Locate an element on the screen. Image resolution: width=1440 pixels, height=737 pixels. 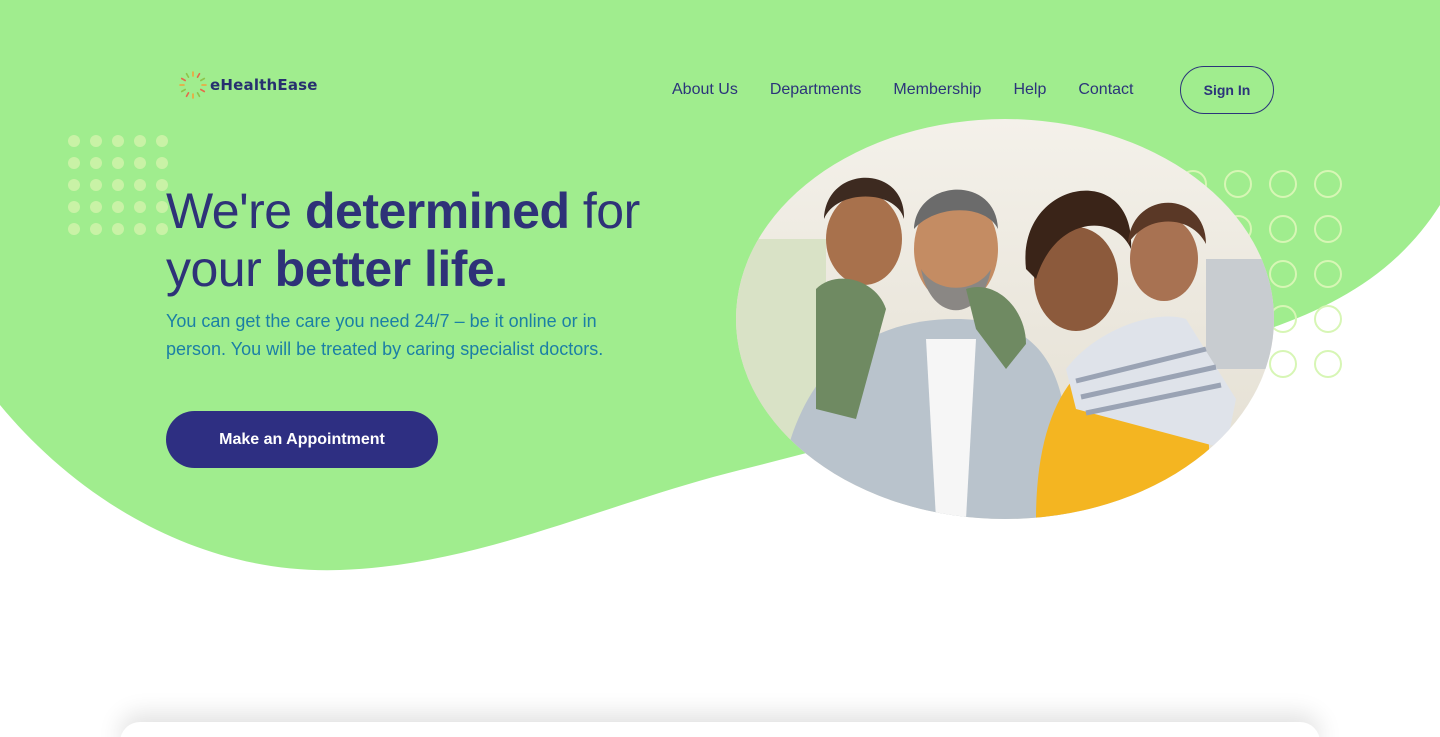
make-appointment-button: Make an Appointment is located at coordinates (302, 439).